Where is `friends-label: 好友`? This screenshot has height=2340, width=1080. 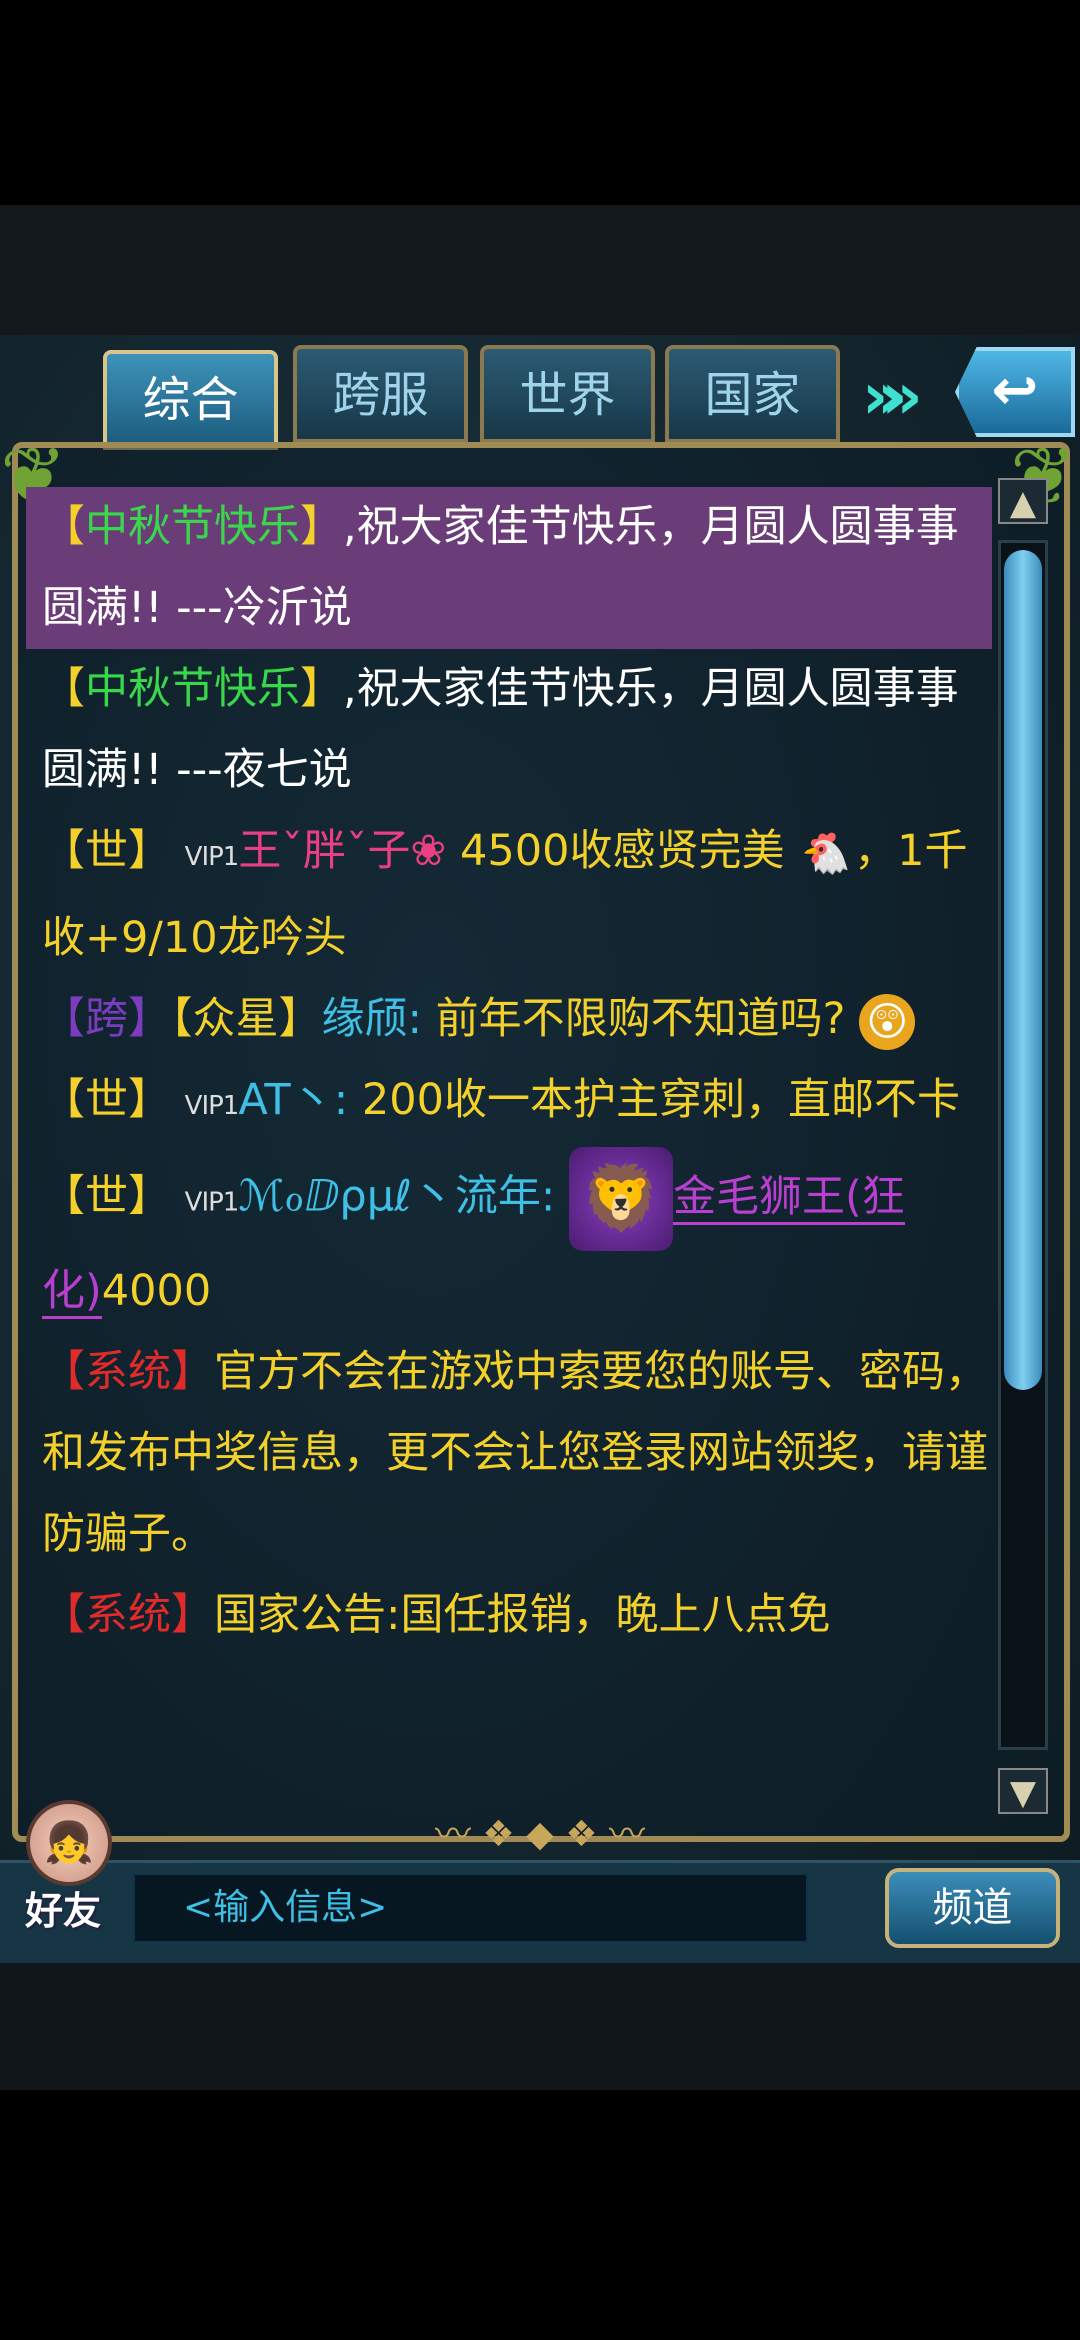 friends-label: 好友 is located at coordinates (62, 1911).